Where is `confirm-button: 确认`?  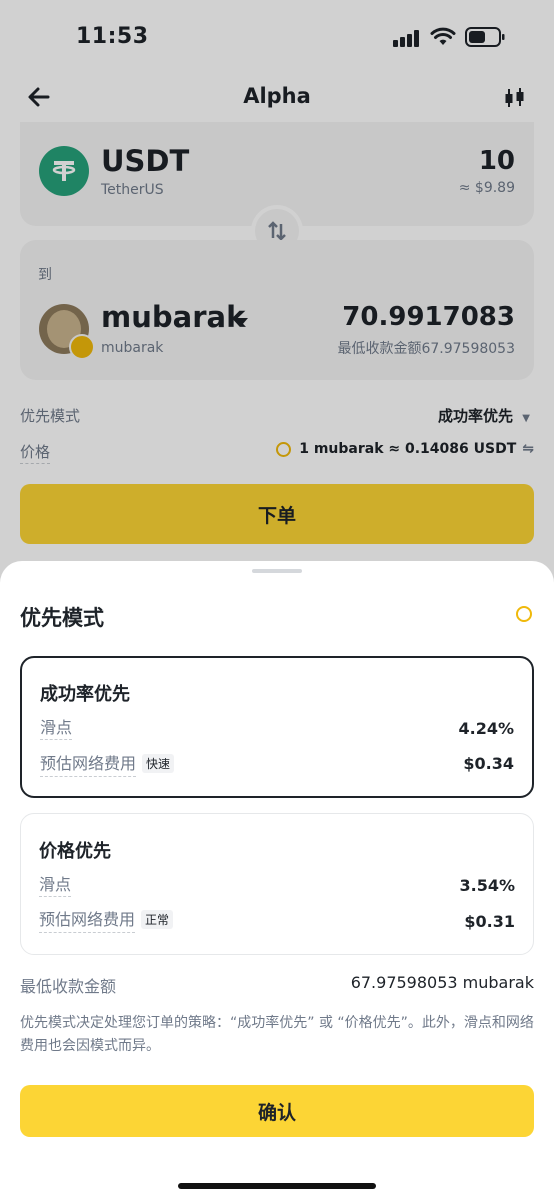 confirm-button: 确认 is located at coordinates (277, 1111).